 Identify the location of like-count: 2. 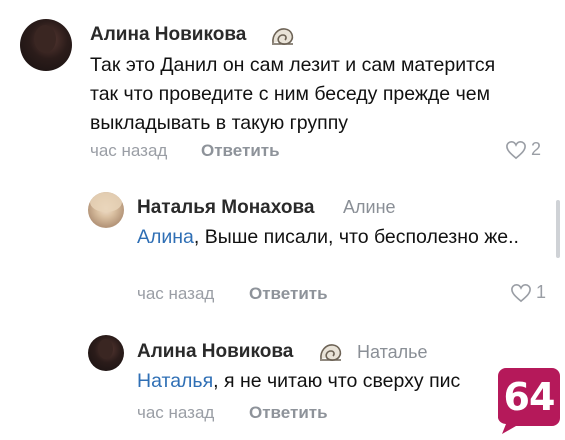
(536, 149).